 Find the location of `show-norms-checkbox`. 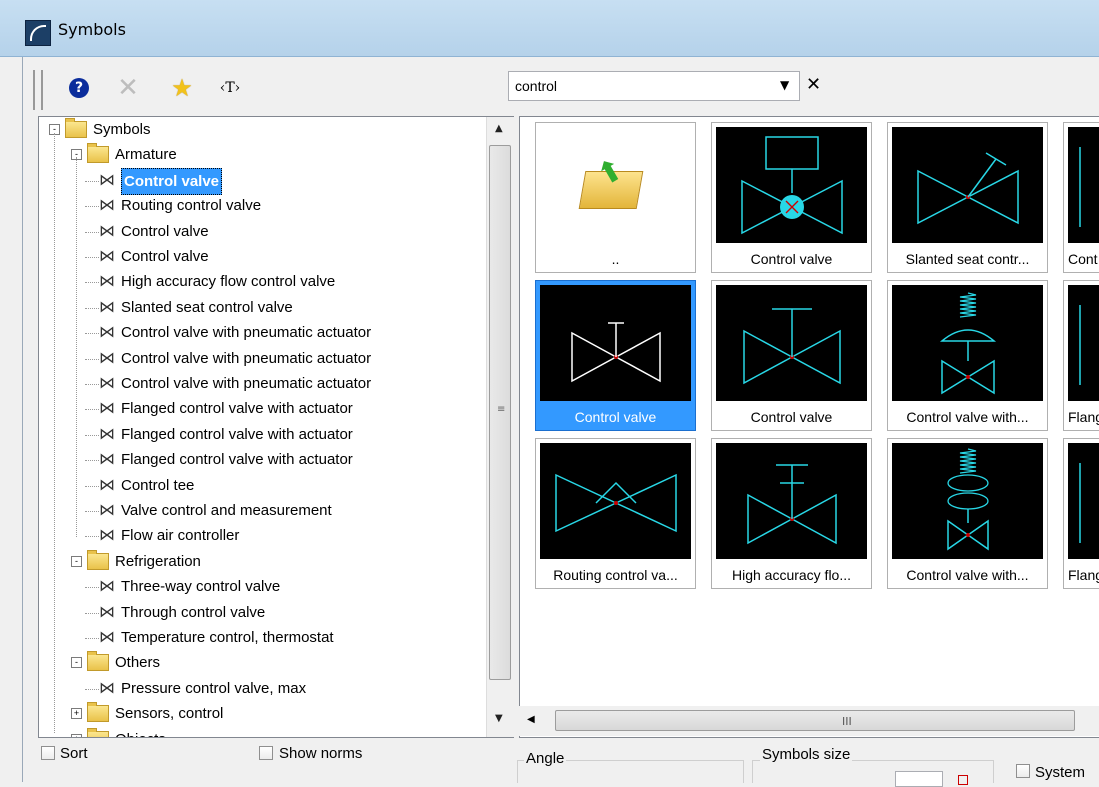

show-norms-checkbox is located at coordinates (266, 753).